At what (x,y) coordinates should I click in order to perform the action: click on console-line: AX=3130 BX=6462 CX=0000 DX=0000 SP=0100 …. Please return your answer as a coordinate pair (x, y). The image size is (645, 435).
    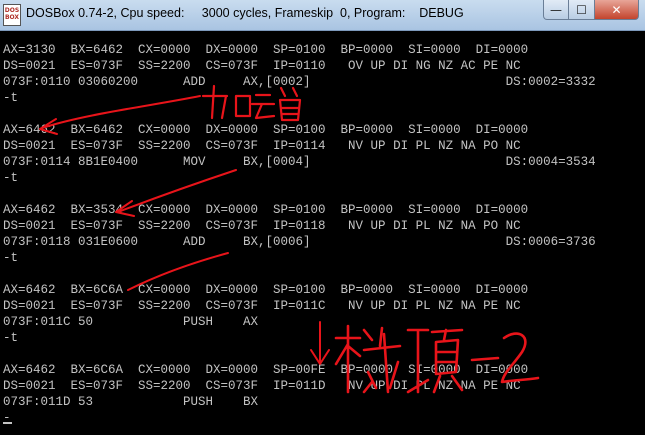
    Looking at the image, I should click on (266, 50).